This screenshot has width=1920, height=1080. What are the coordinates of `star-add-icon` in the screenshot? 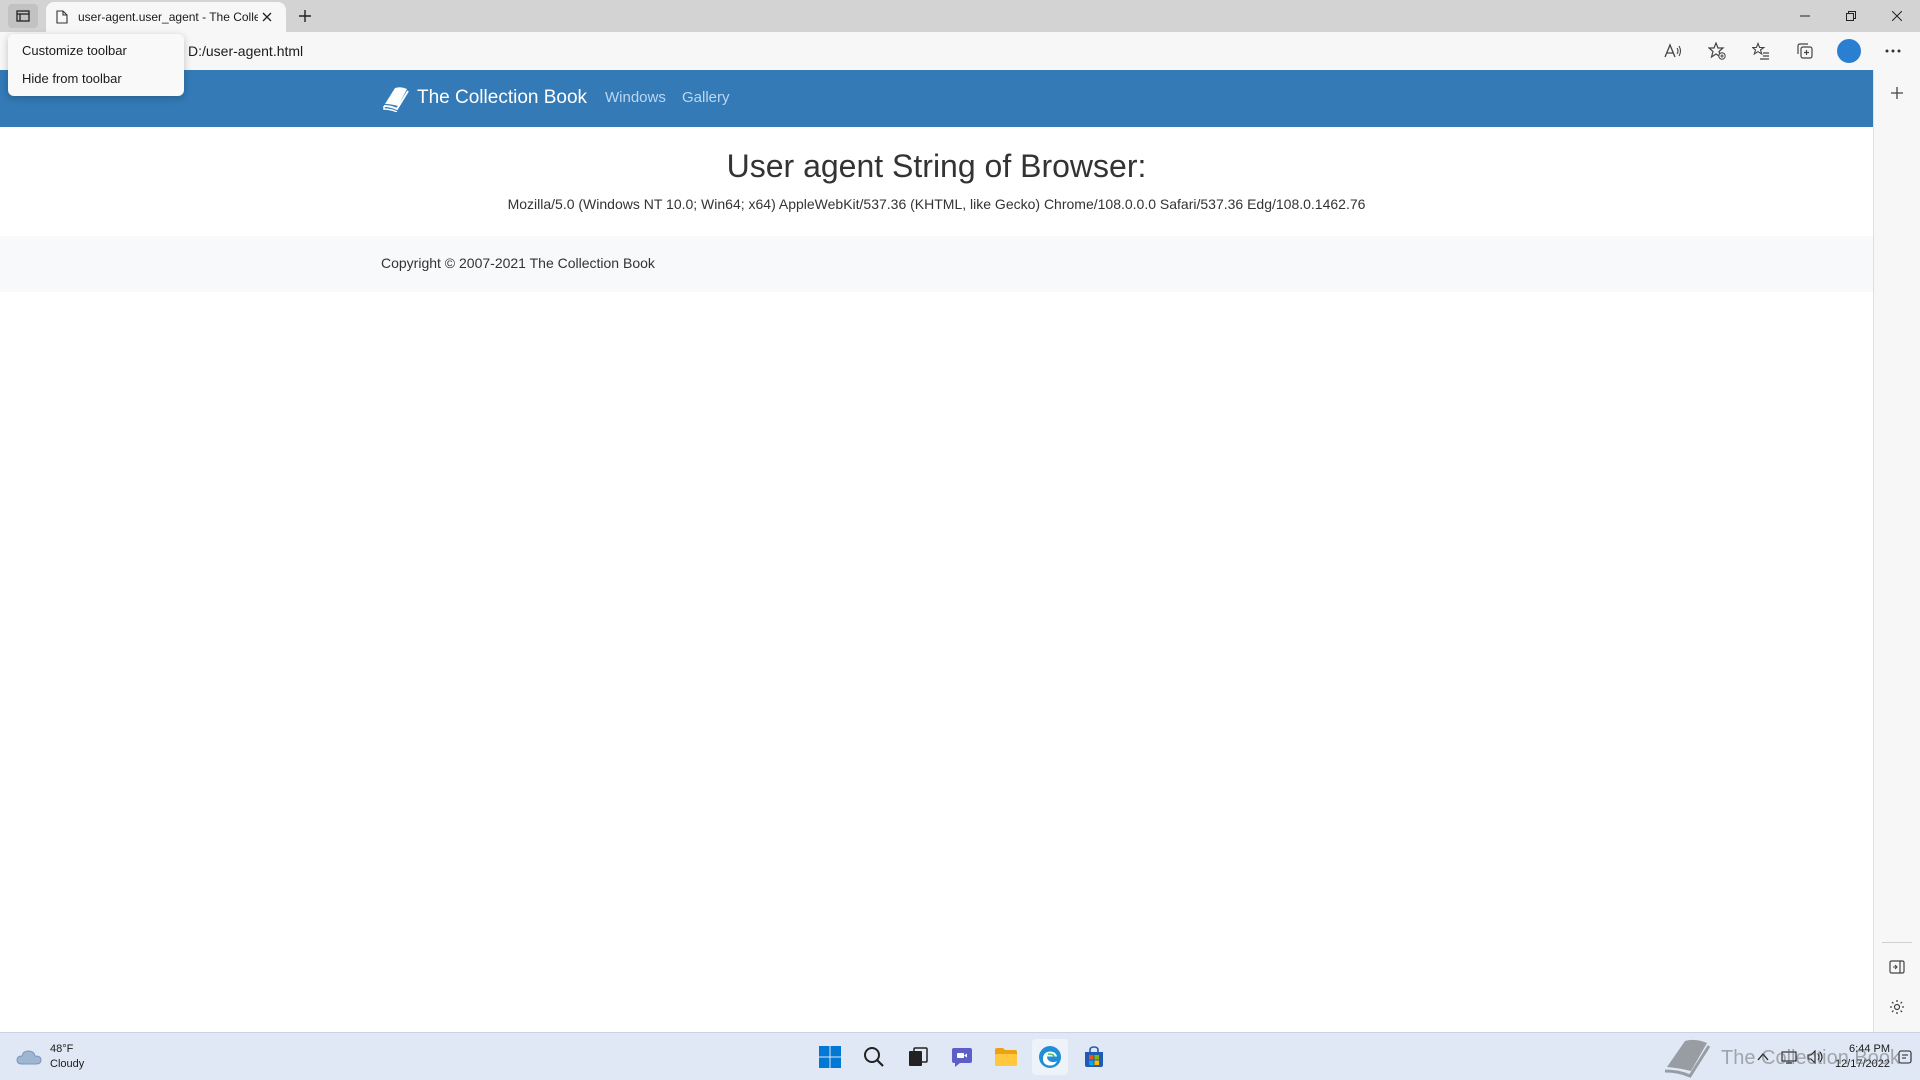 It's located at (1717, 51).